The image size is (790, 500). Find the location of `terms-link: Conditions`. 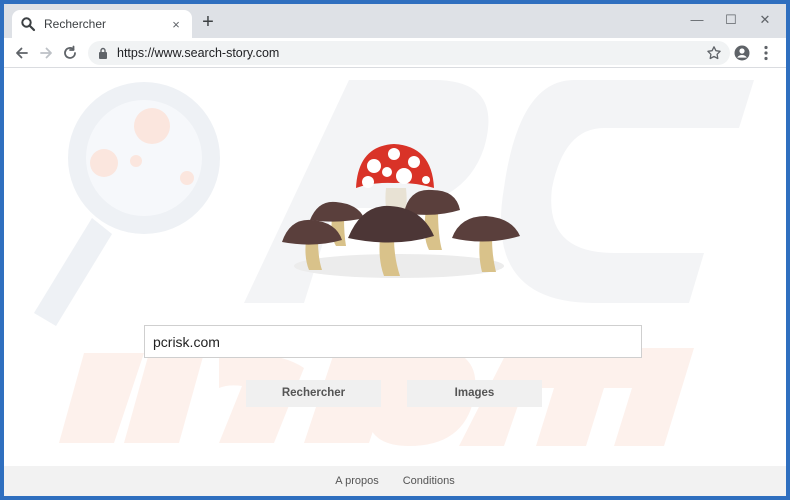

terms-link: Conditions is located at coordinates (429, 481).